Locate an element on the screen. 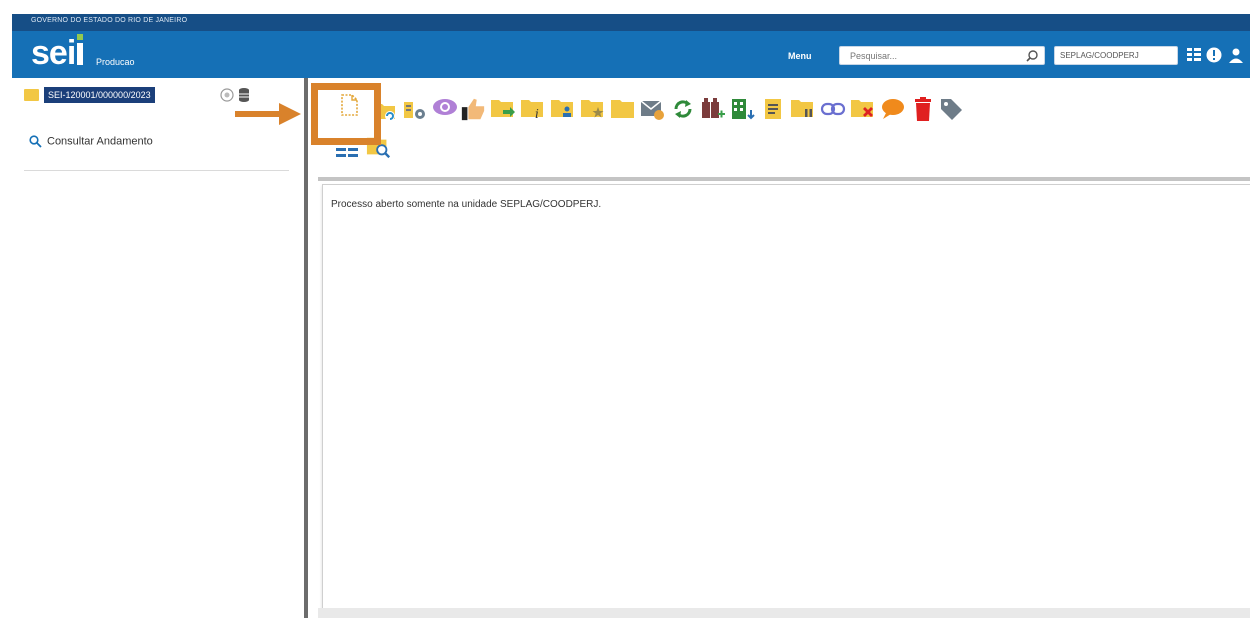 This screenshot has height=621, width=1250. svg-text: i is located at coordinates (537, 114).